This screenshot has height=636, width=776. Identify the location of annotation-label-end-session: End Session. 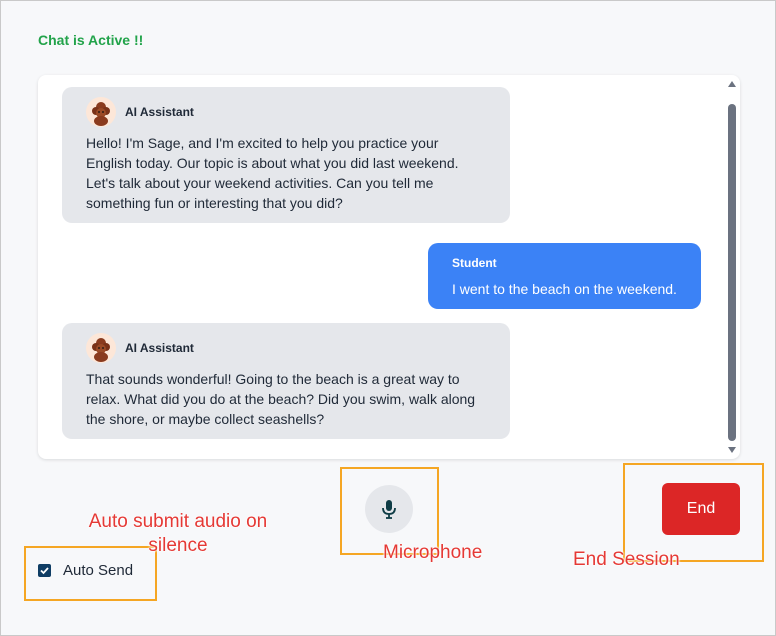
(626, 559).